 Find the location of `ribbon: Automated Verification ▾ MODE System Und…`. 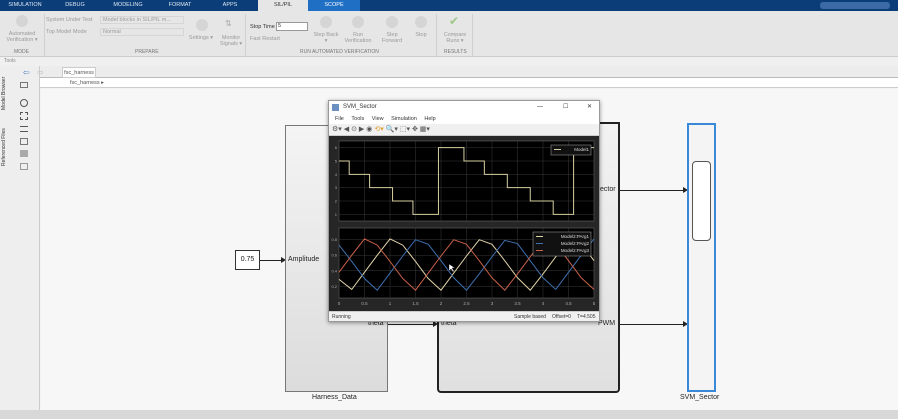

ribbon: Automated Verification ▾ MODE System Und… is located at coordinates (449, 34).